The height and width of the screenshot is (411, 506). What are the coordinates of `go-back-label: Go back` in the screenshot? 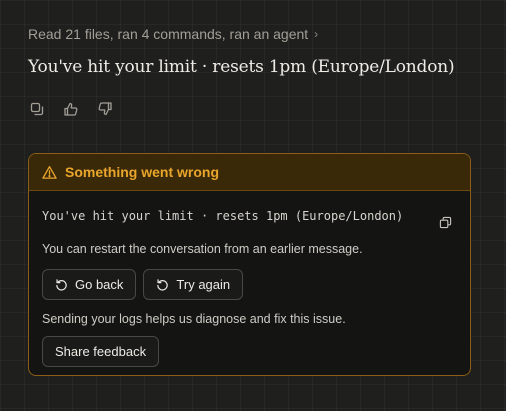 It's located at (99, 284).